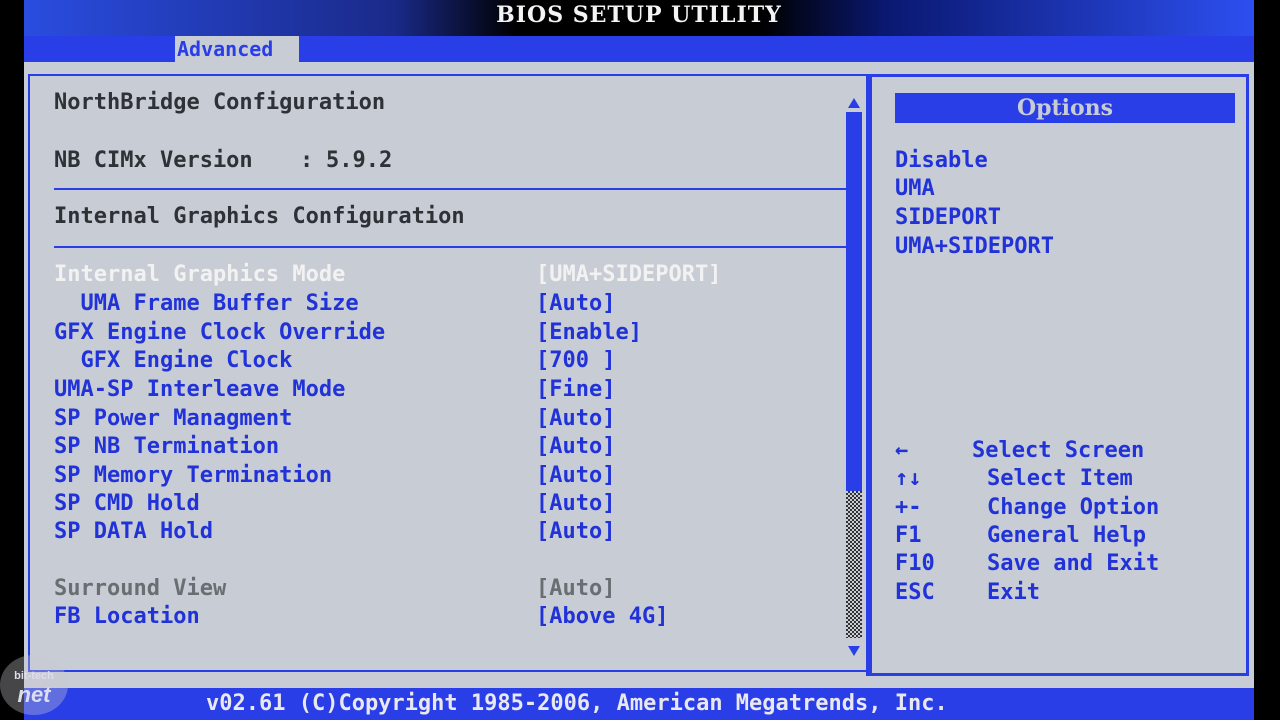  What do you see at coordinates (915, 188) in the screenshot?
I see `option-item: UMA` at bounding box center [915, 188].